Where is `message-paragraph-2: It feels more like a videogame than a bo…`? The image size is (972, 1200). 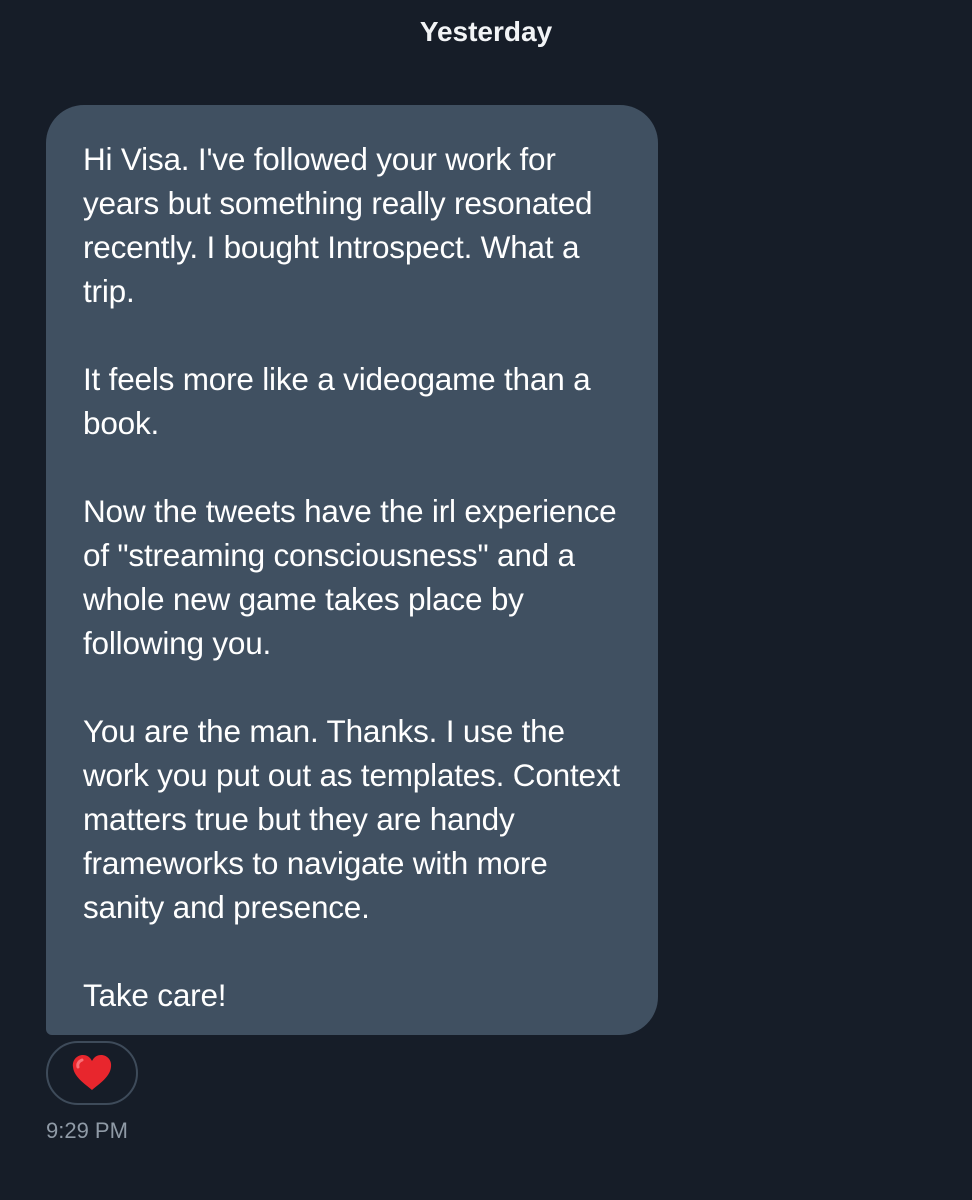 message-paragraph-2: It feels more like a videogame than a bo… is located at coordinates (337, 401).